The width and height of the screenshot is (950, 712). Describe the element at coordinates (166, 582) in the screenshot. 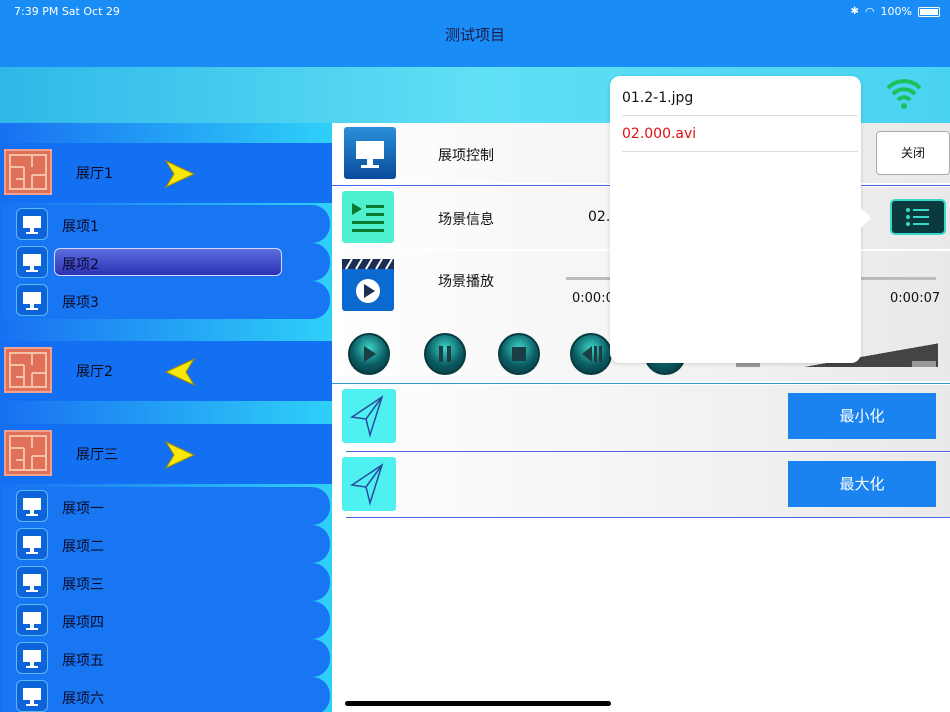

I see `list-item: 展项三` at that location.